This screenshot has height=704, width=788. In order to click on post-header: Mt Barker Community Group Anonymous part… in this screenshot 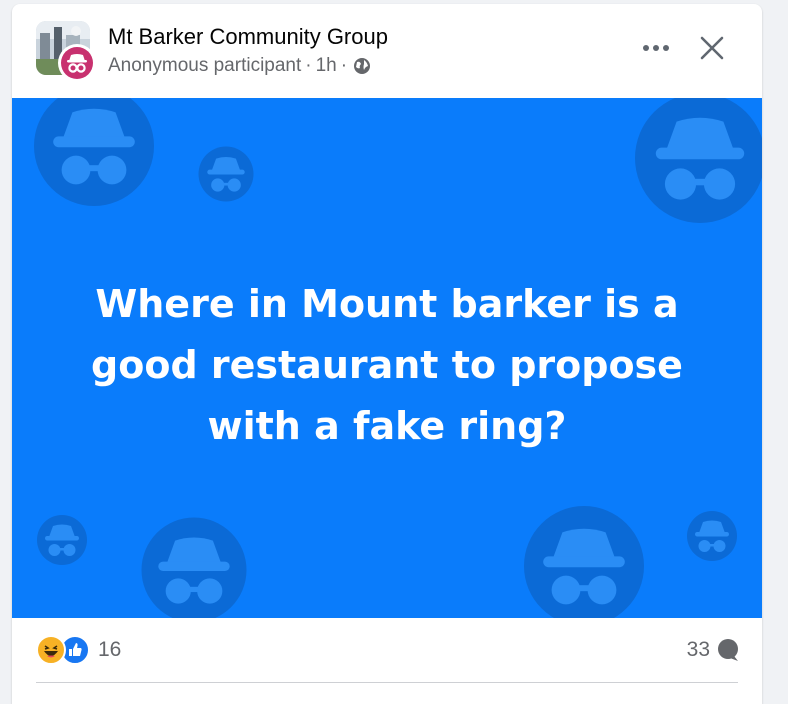, I will do `click(387, 51)`.